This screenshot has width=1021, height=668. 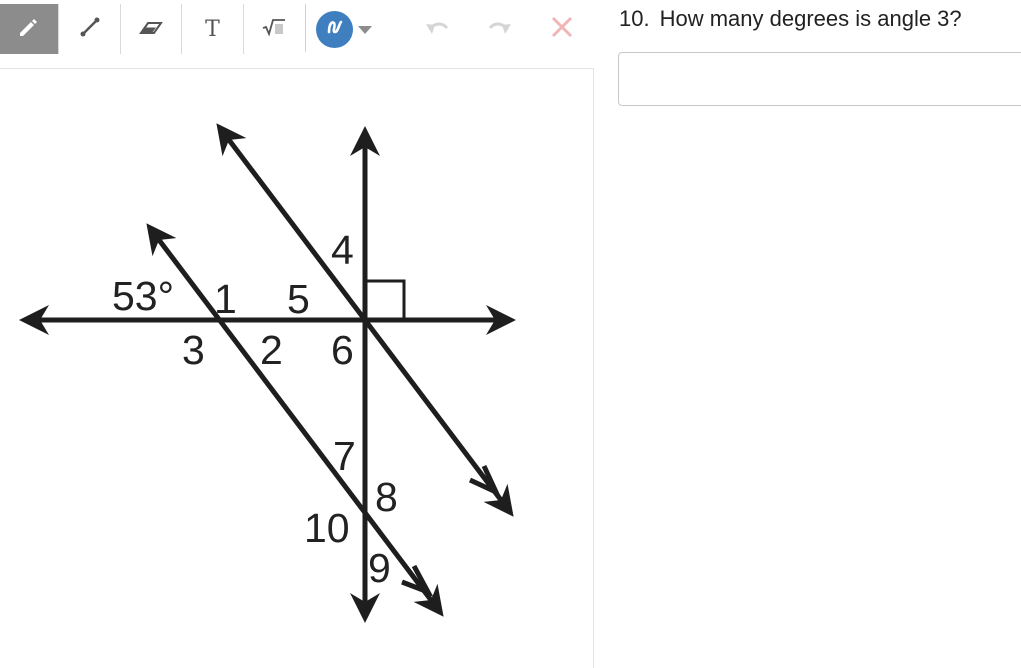 What do you see at coordinates (143, 296) in the screenshot?
I see `given-angle-label: 53°` at bounding box center [143, 296].